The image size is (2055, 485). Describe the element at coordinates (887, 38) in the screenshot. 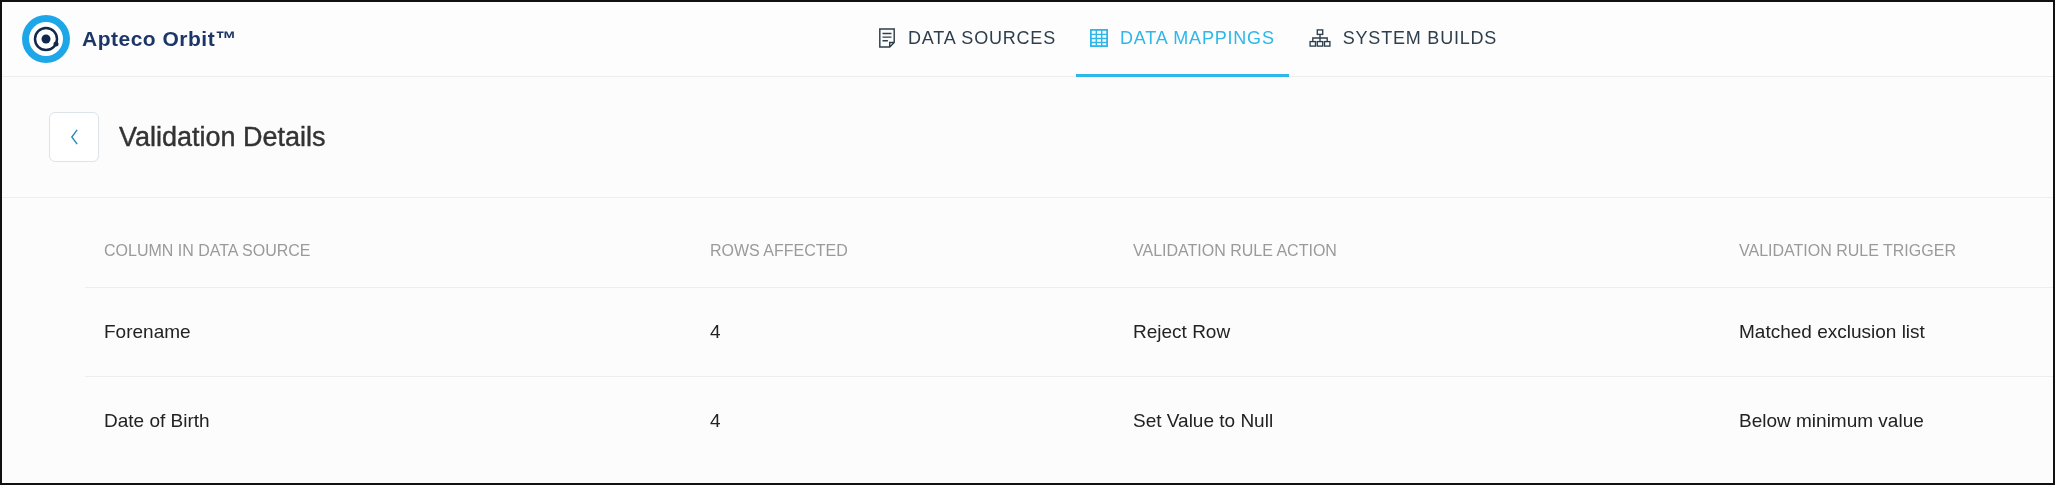

I see `document-icon` at that location.